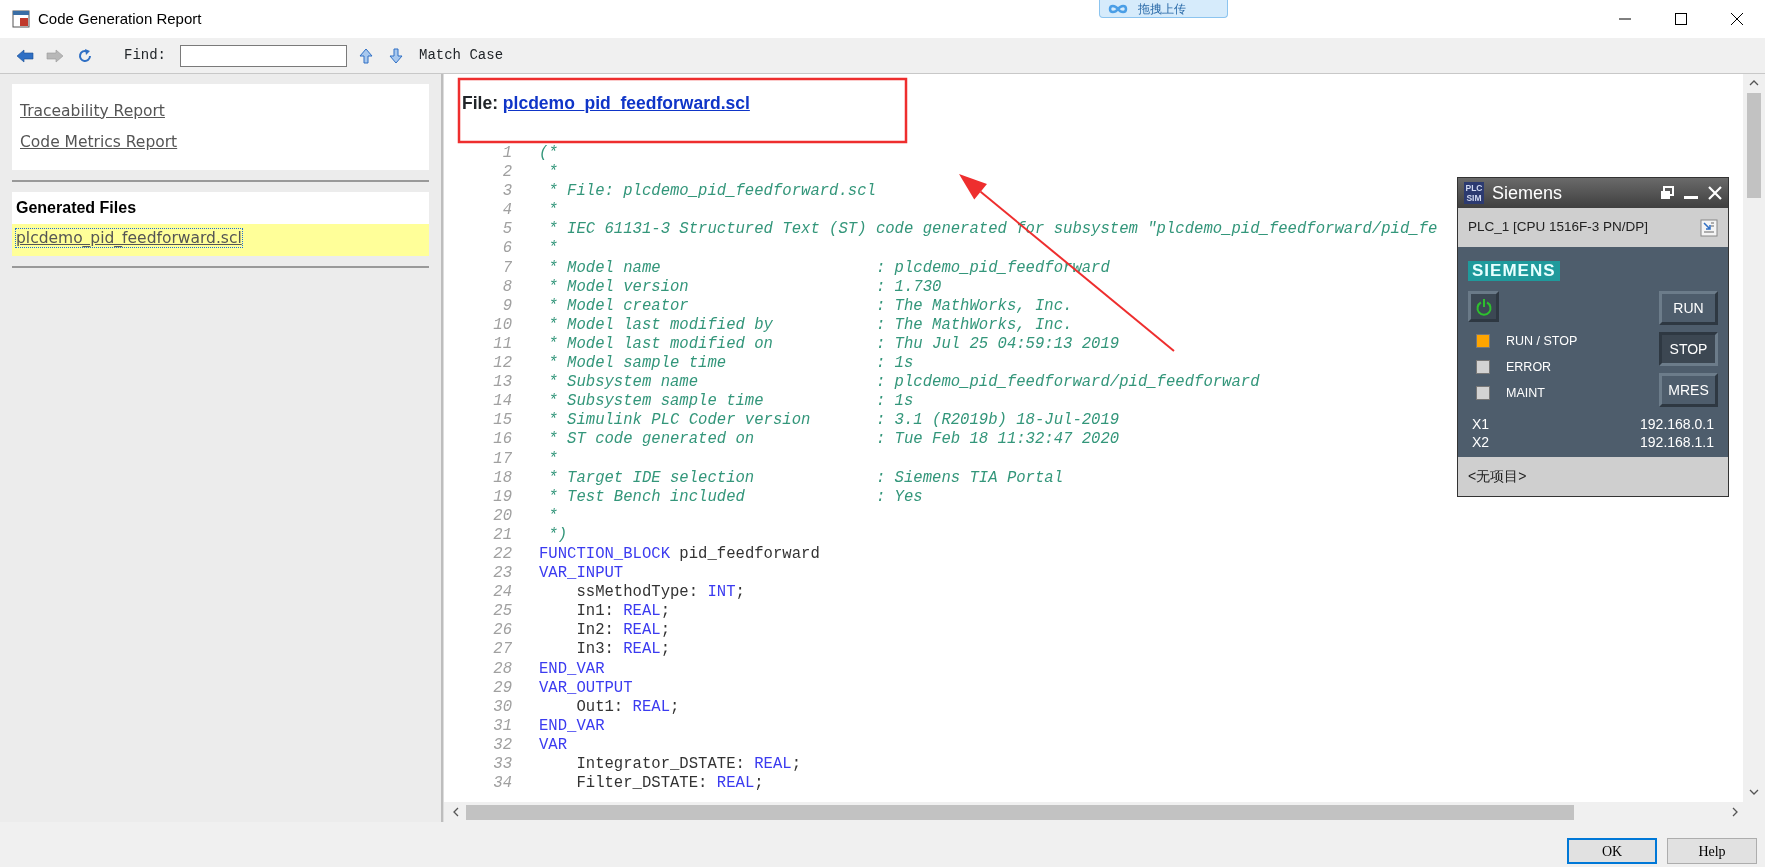 The image size is (1765, 867). What do you see at coordinates (506, 173) in the screenshot?
I see `line-number: 2` at bounding box center [506, 173].